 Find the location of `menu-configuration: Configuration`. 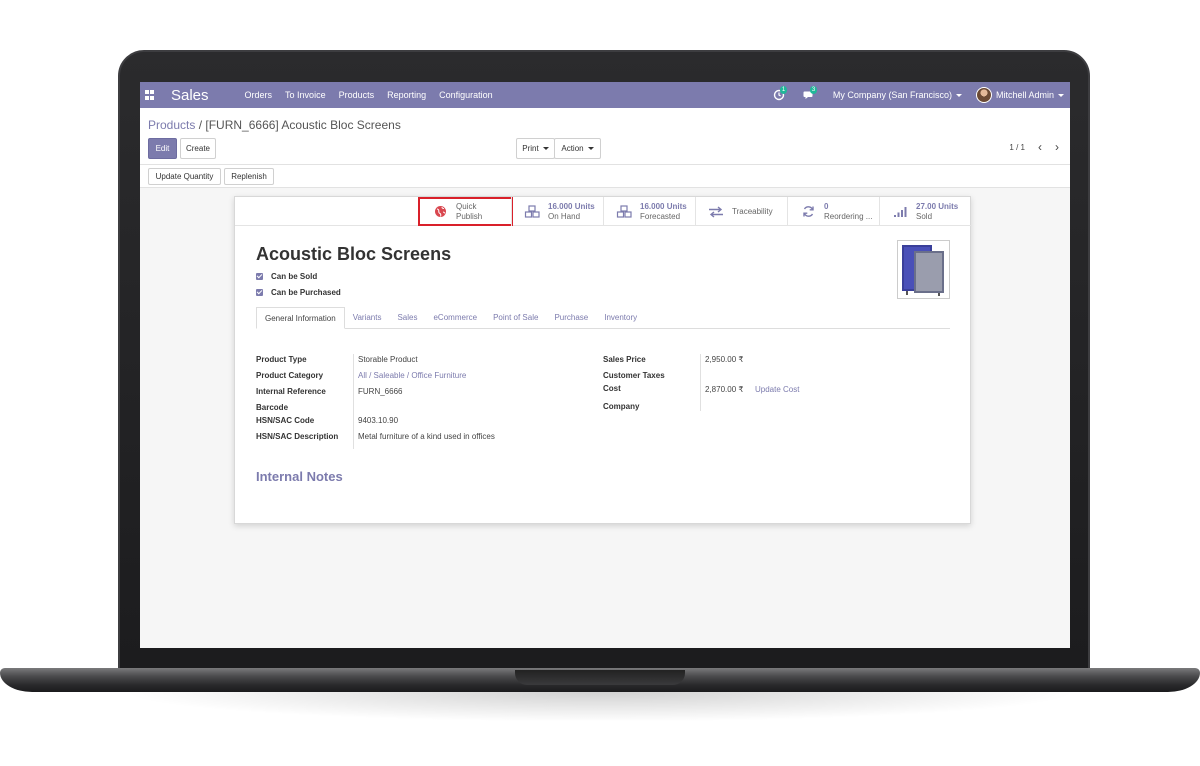

menu-configuration: Configuration is located at coordinates (466, 95).